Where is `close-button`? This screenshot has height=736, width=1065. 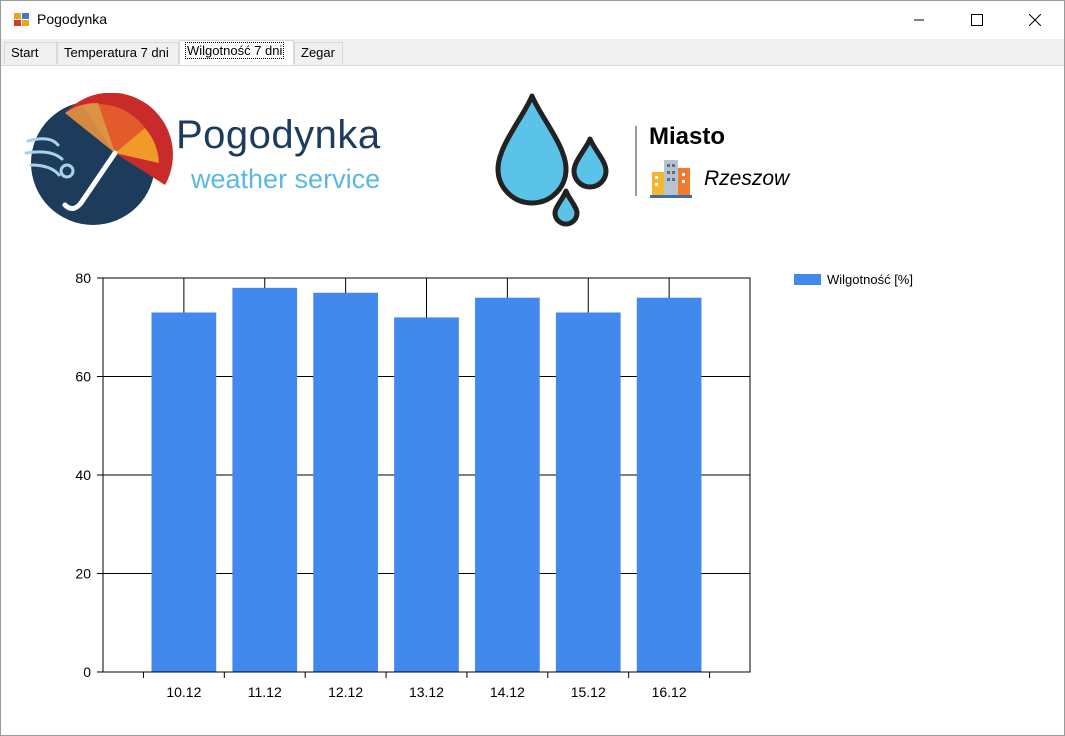
close-button is located at coordinates (1035, 20).